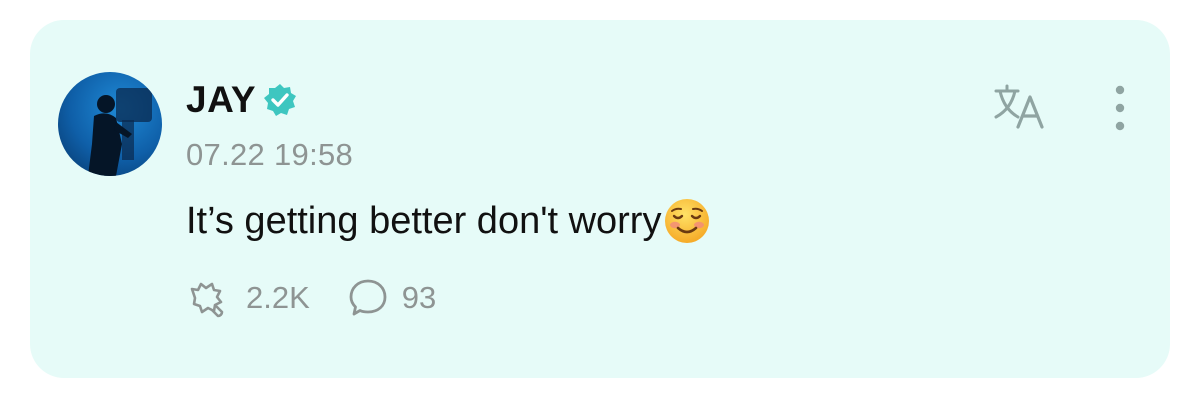 The height and width of the screenshot is (410, 1200). I want to click on translate-icon, so click(1023, 107).